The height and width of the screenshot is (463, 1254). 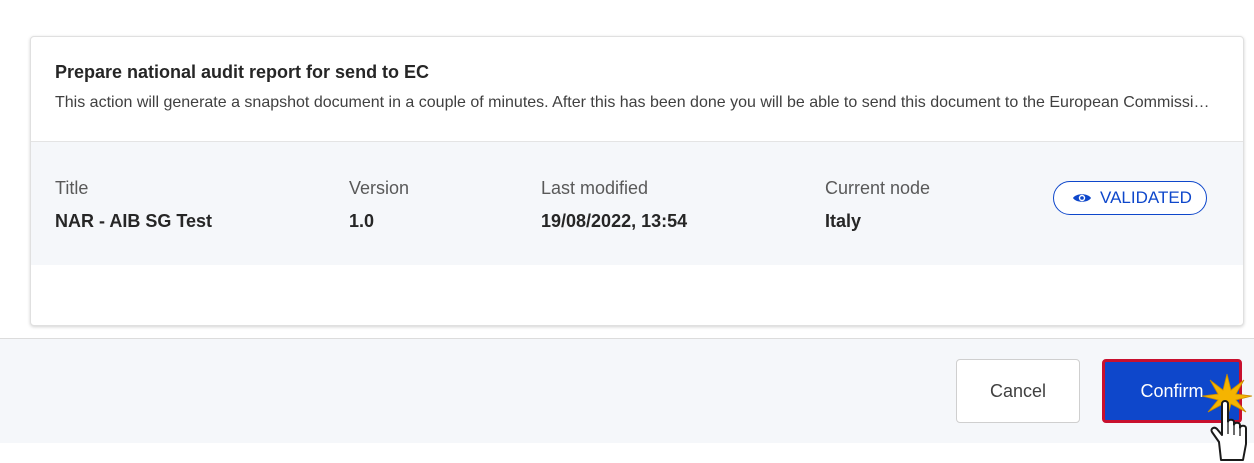 I want to click on confirm-button: Confirm, so click(x=1172, y=391).